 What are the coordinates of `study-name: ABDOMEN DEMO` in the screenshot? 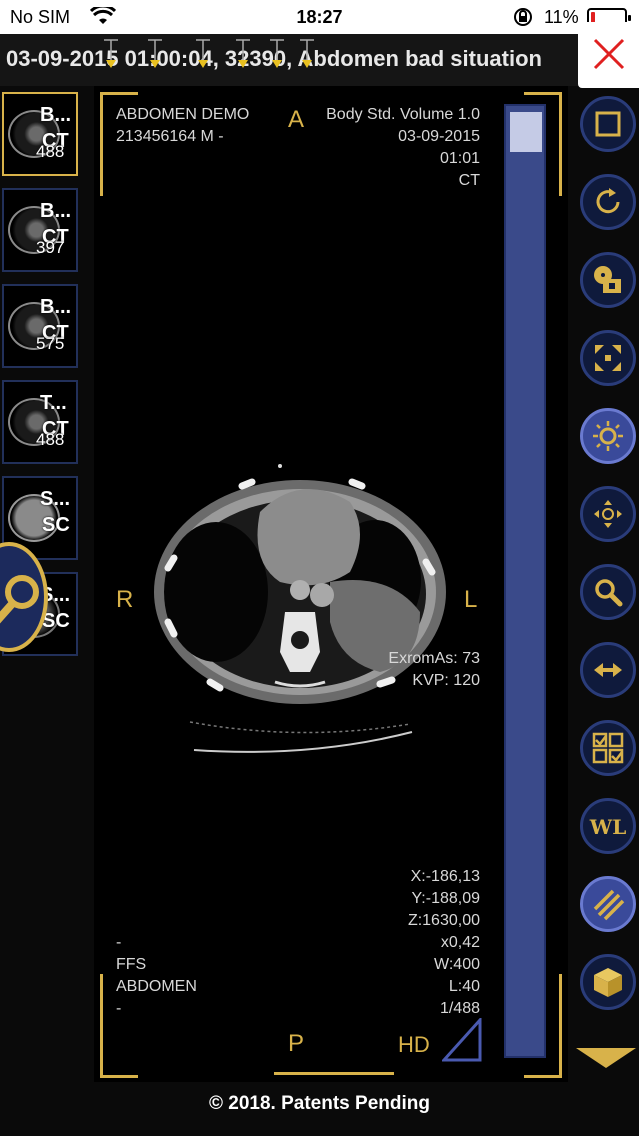 It's located at (183, 114).